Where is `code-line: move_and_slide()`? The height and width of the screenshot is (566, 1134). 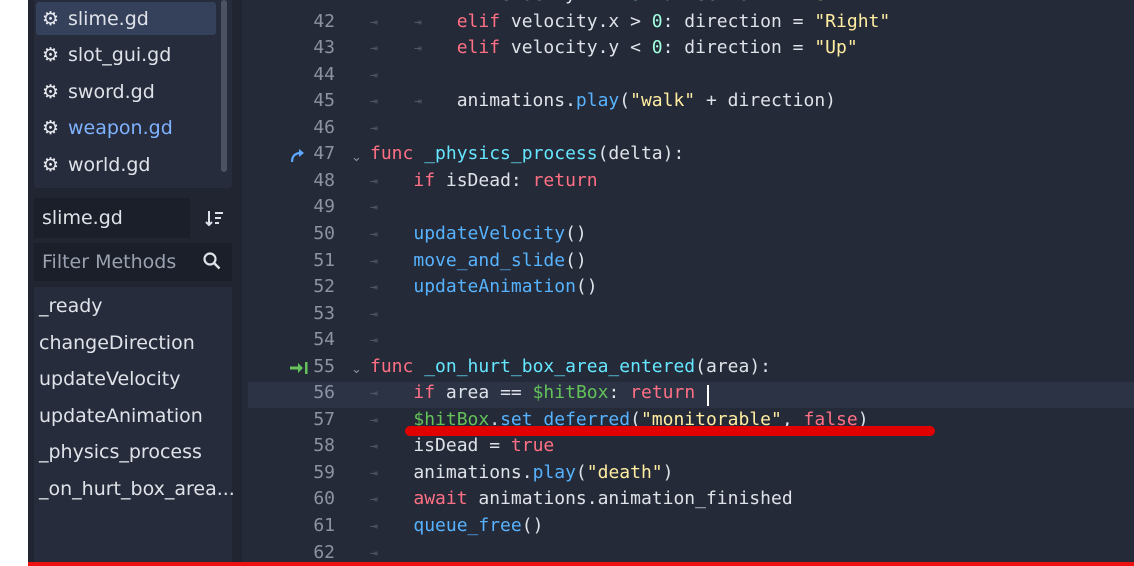
code-line: move_and_slide() is located at coordinates (478, 260).